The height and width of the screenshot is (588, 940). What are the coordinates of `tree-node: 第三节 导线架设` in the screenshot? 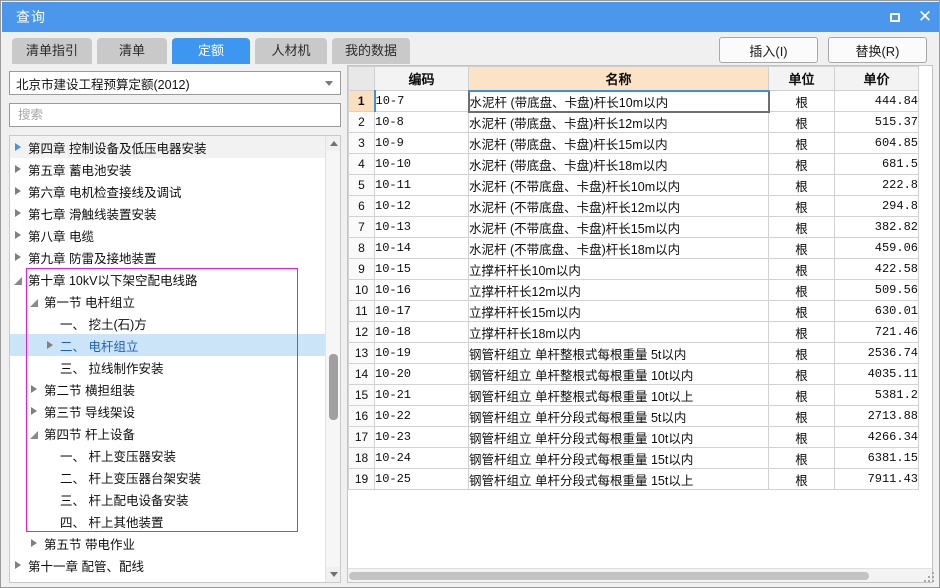 It's located at (167, 411).